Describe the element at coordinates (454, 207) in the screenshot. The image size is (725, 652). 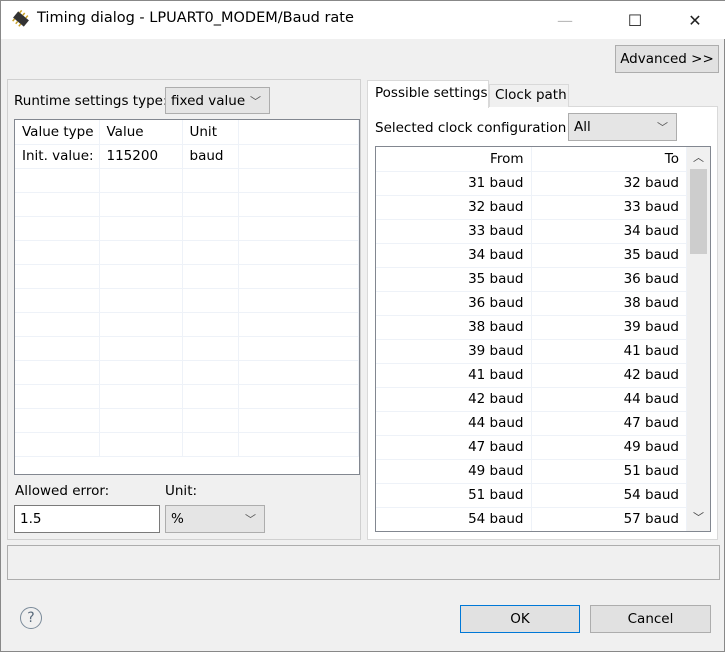
I see `cell-from: 32 baud` at that location.